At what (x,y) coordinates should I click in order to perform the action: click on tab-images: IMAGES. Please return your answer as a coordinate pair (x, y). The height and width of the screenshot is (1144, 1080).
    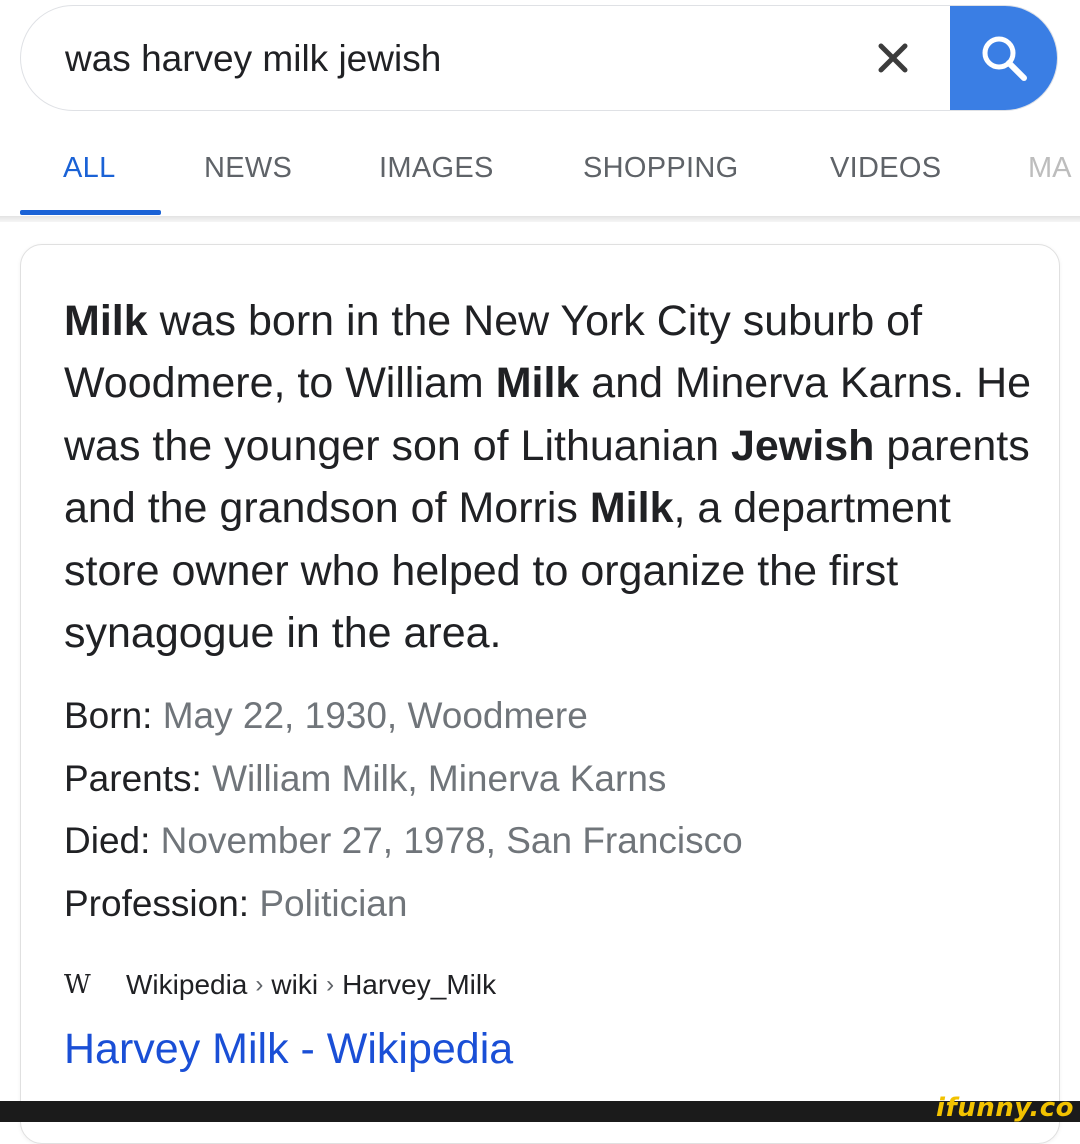
    Looking at the image, I should click on (436, 168).